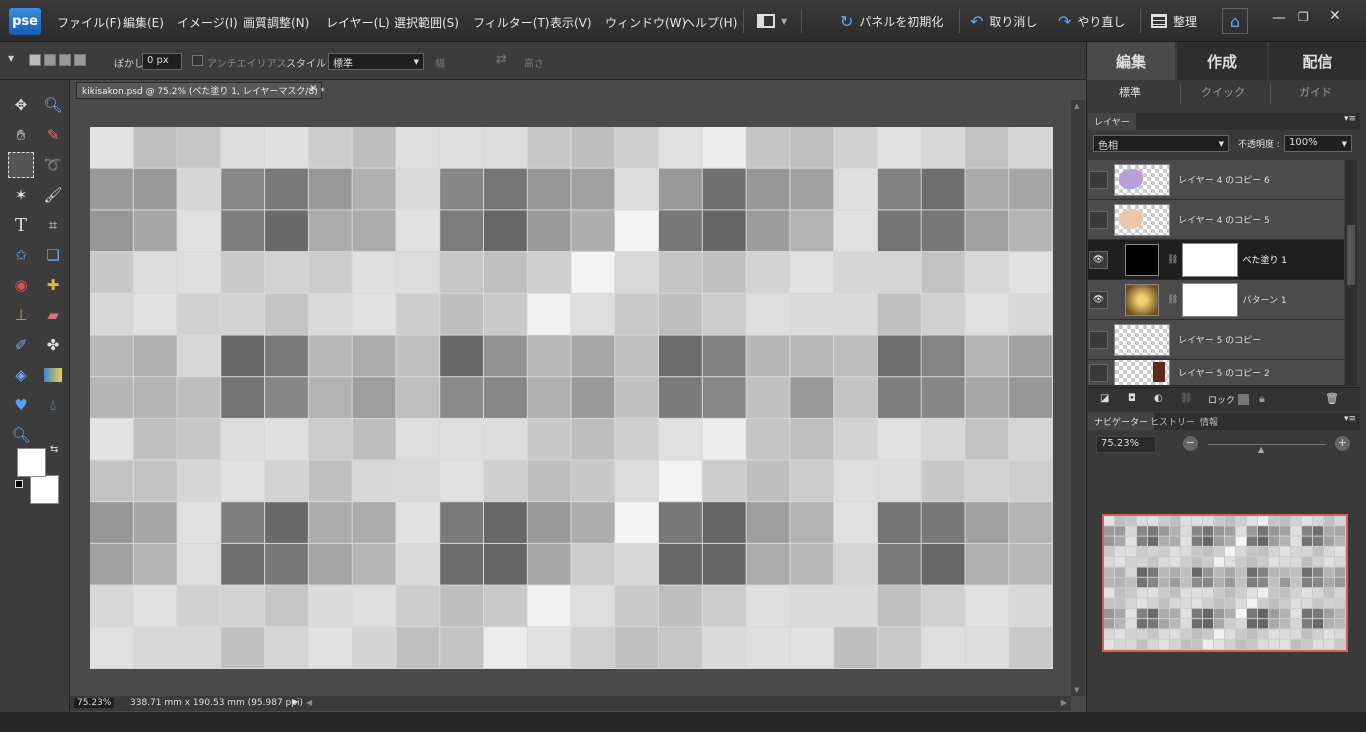 The height and width of the screenshot is (732, 1366). Describe the element at coordinates (19, 484) in the screenshot. I see `default-colors-icon` at that location.